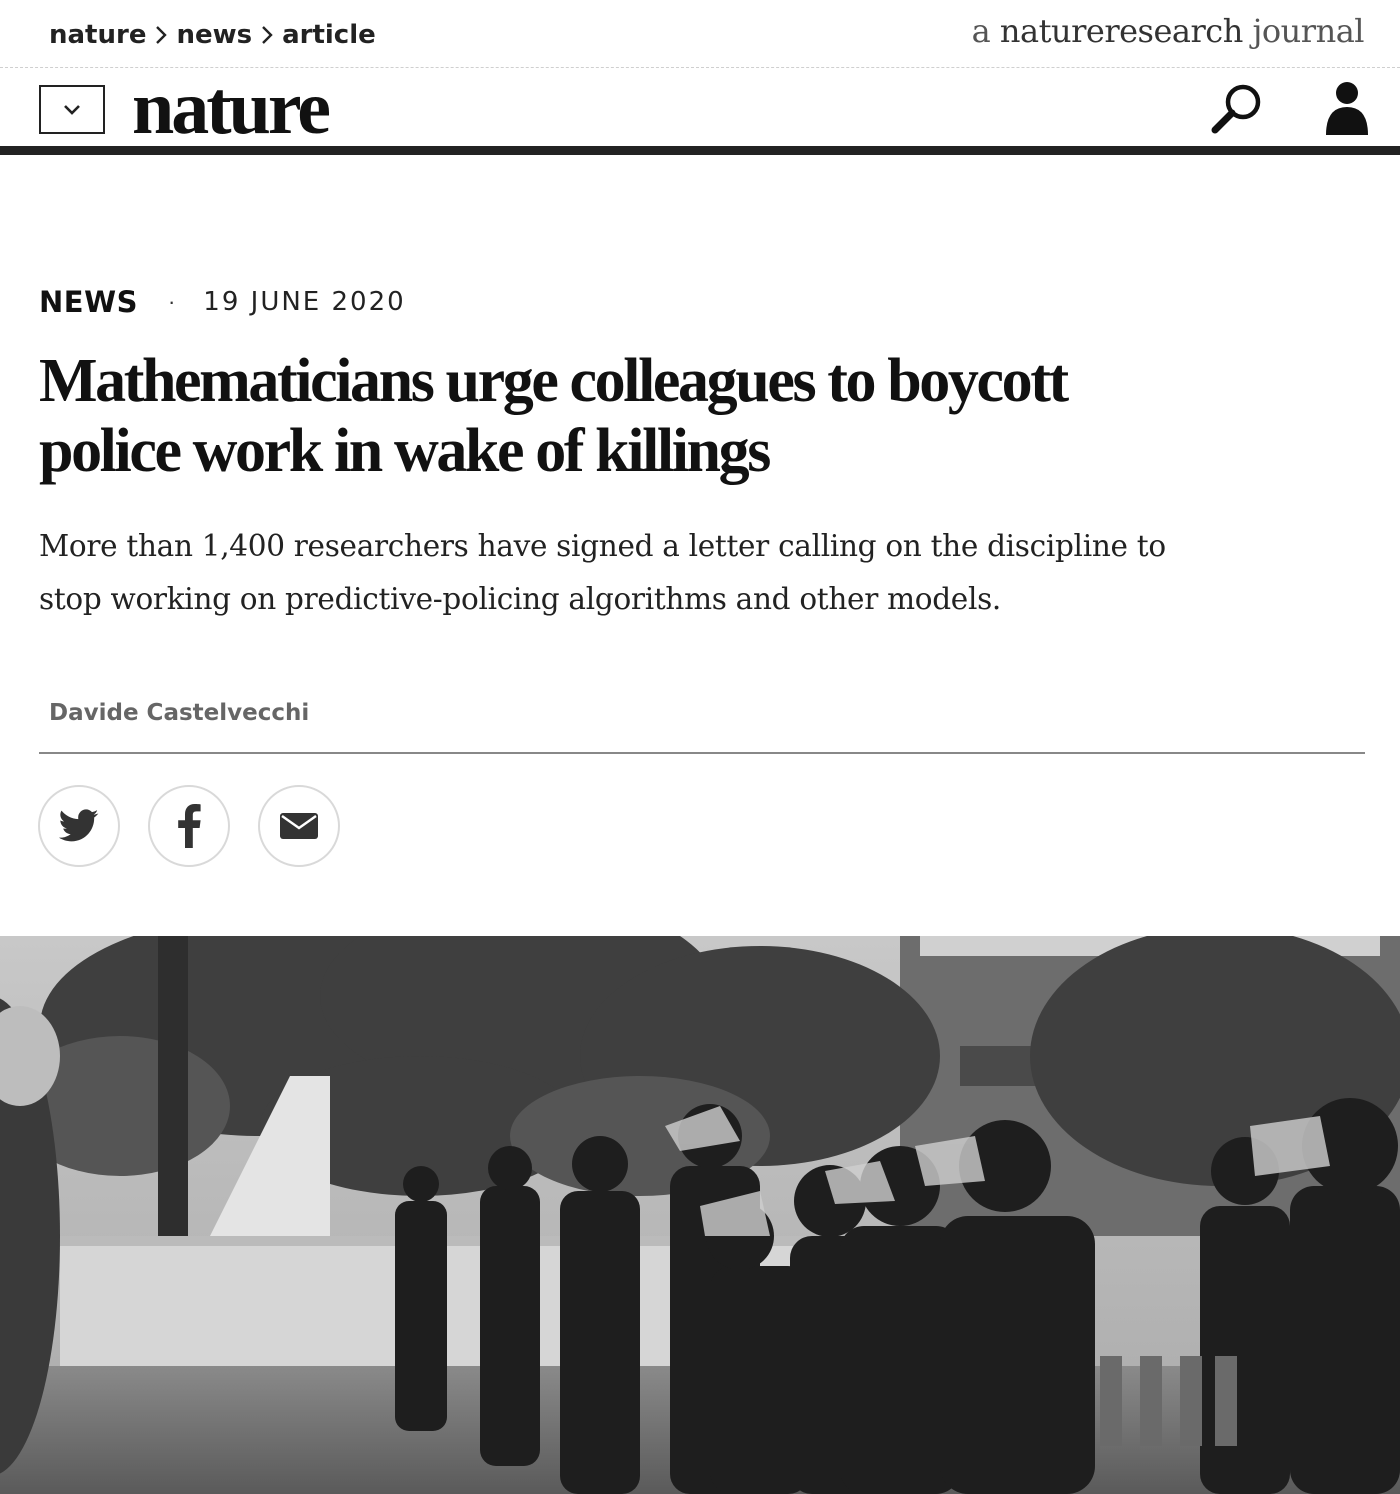 The image size is (1400, 1494). I want to click on breadcrumb-article: article, so click(329, 35).